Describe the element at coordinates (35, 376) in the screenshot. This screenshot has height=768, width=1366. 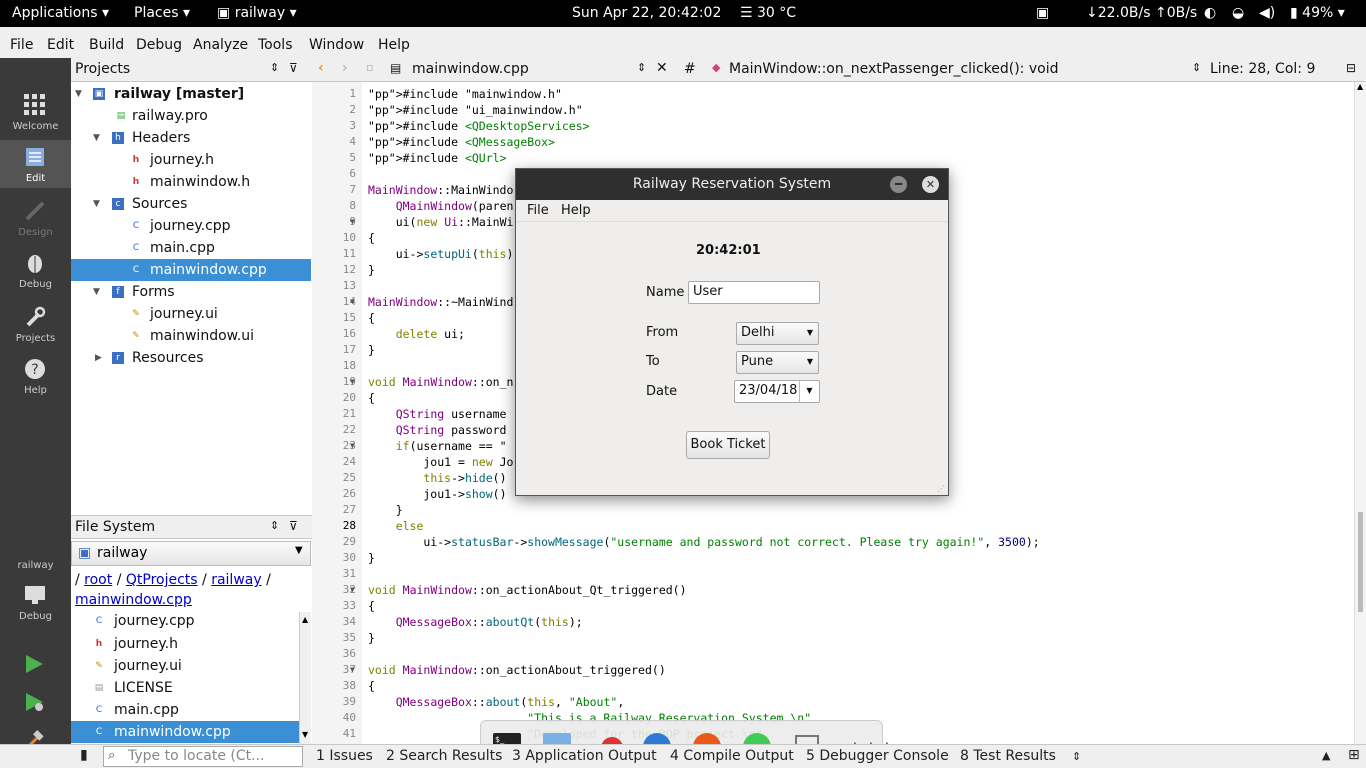
I see `mode-help: ? Help` at that location.